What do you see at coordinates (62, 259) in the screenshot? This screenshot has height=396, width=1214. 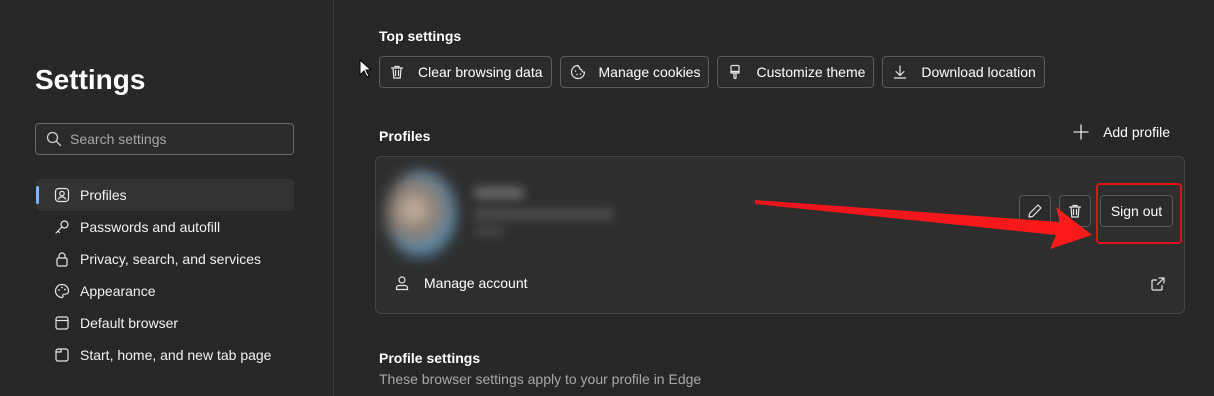 I see `lock-icon` at bounding box center [62, 259].